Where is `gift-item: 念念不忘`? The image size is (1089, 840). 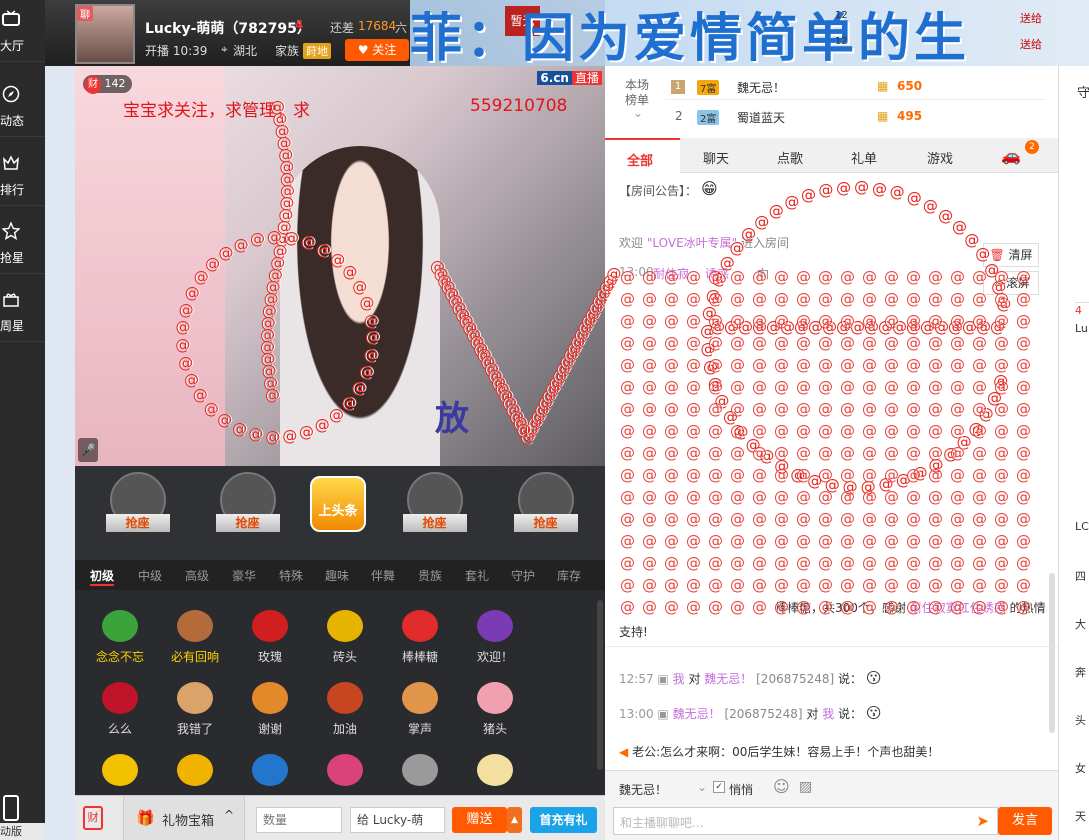
gift-item: 念念不忘 is located at coordinates (120, 637).